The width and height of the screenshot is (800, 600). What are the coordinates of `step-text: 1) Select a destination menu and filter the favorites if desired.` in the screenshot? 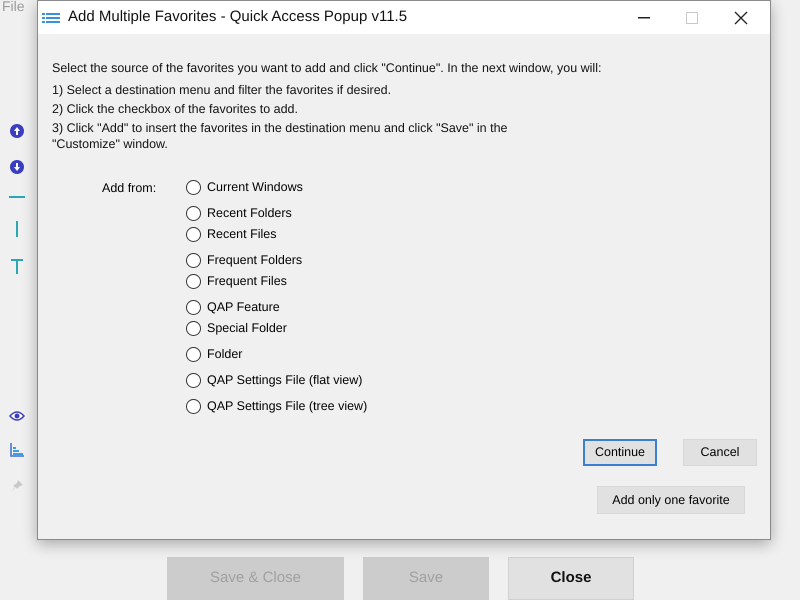 It's located at (222, 90).